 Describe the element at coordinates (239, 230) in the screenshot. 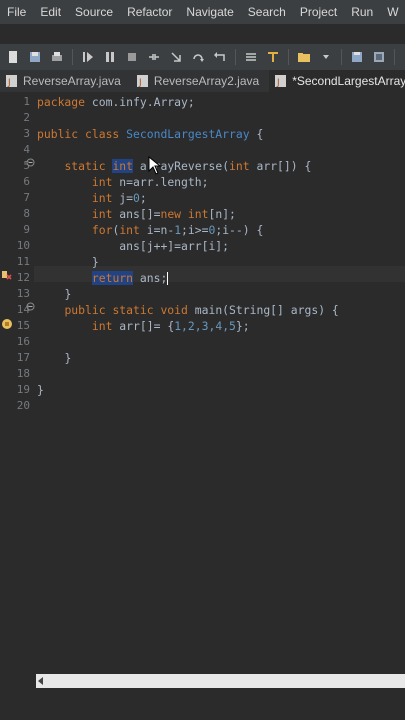

I see `code-token: ;i--) {` at that location.